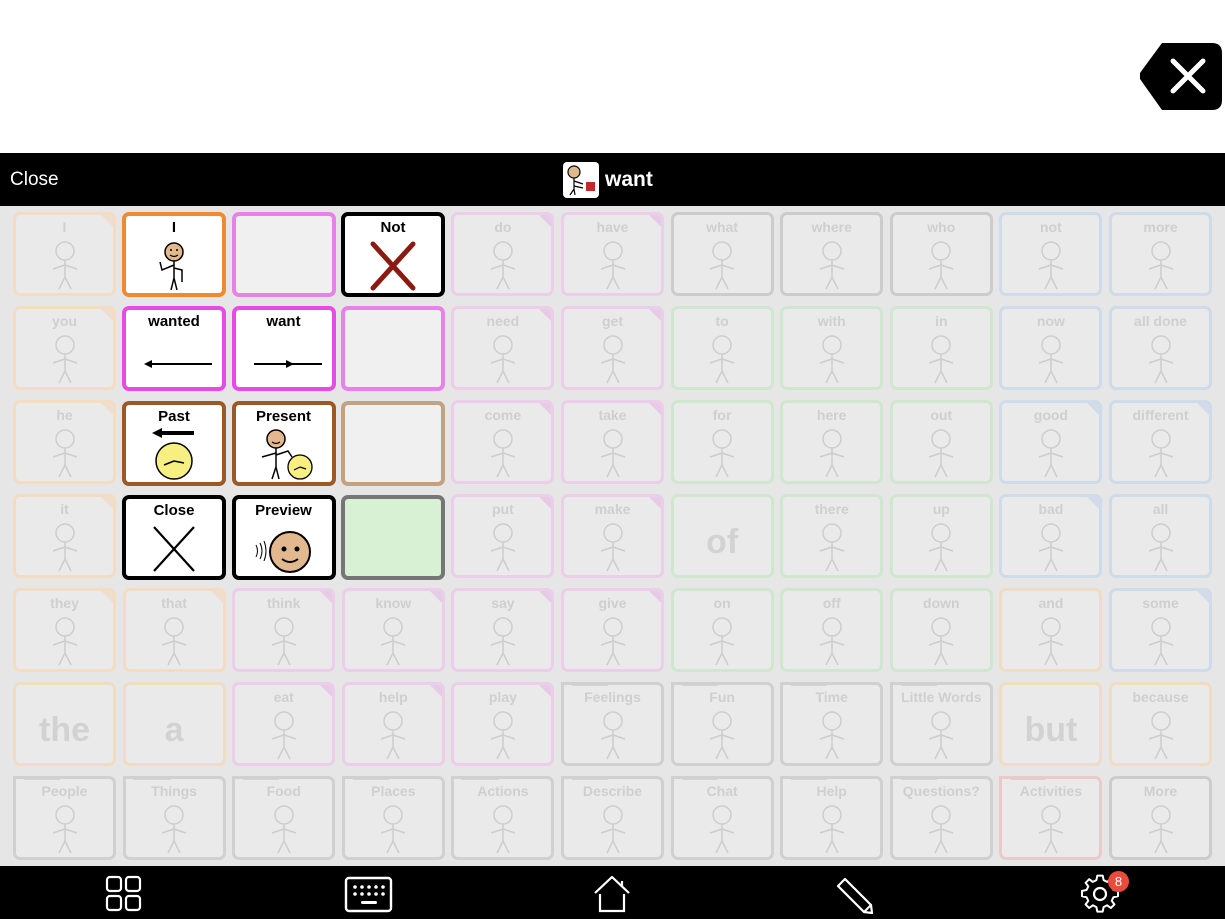  I want to click on popup-cell-preview: Preview, so click(283, 537).